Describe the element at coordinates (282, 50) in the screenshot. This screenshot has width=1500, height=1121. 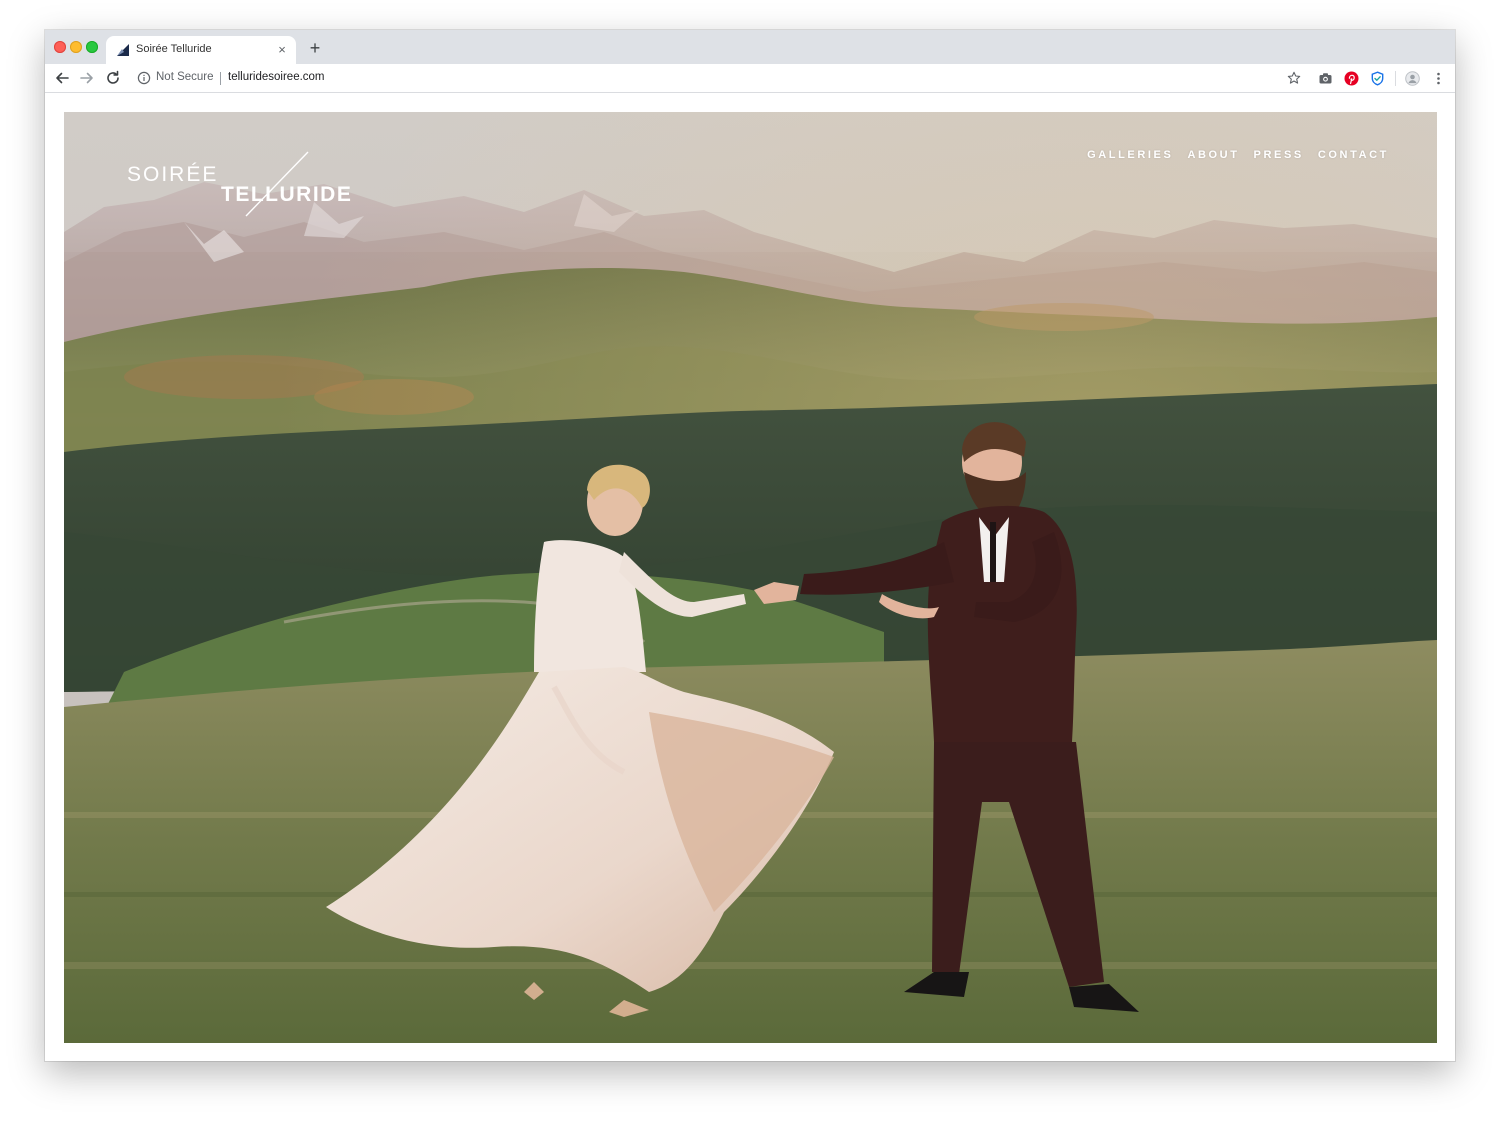
I see `close-tab-icon: ×` at that location.